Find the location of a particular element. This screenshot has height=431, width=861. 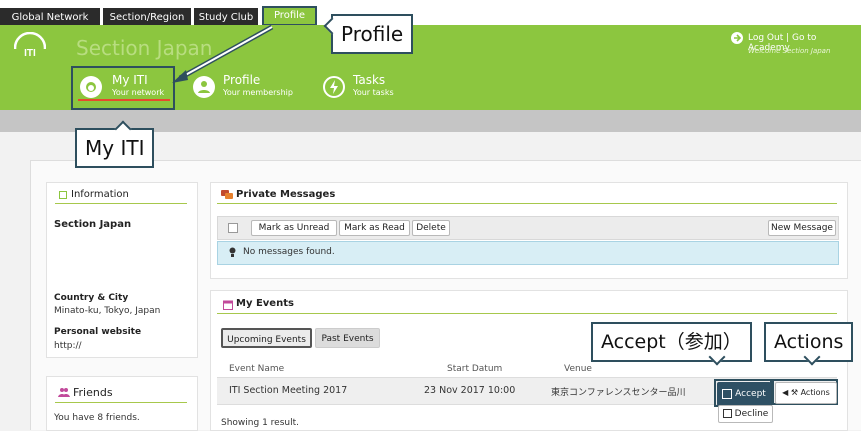

actions-callout-text: Actions is located at coordinates (809, 342).